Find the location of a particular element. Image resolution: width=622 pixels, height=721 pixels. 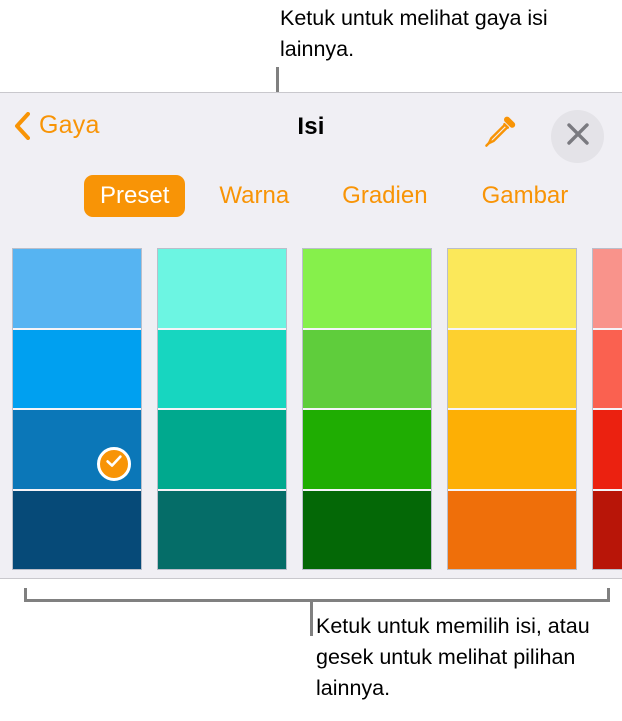

callout-bottom-leader-line is located at coordinates (311, 618).